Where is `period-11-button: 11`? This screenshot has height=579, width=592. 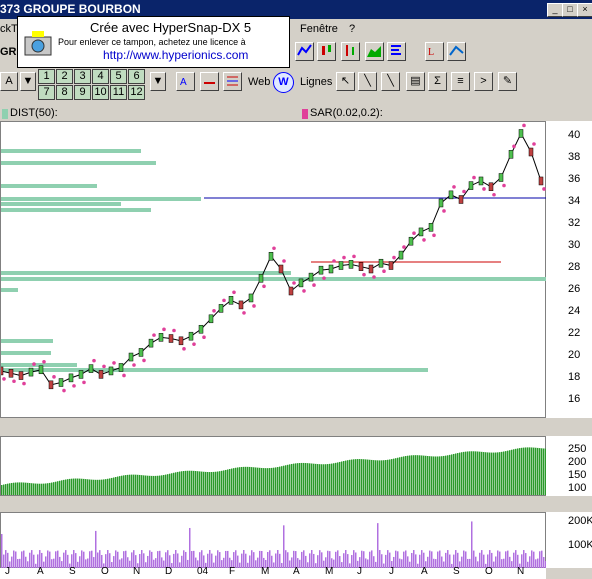 period-11-button: 11 is located at coordinates (118, 92).